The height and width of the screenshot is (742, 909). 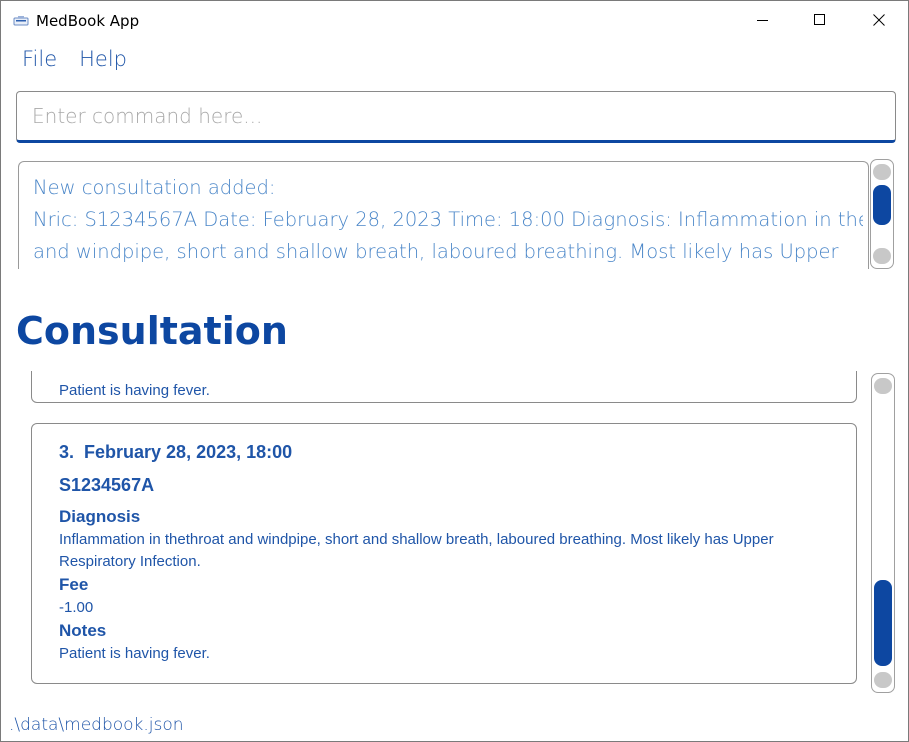 I want to click on fee-label: Fee, so click(x=74, y=584).